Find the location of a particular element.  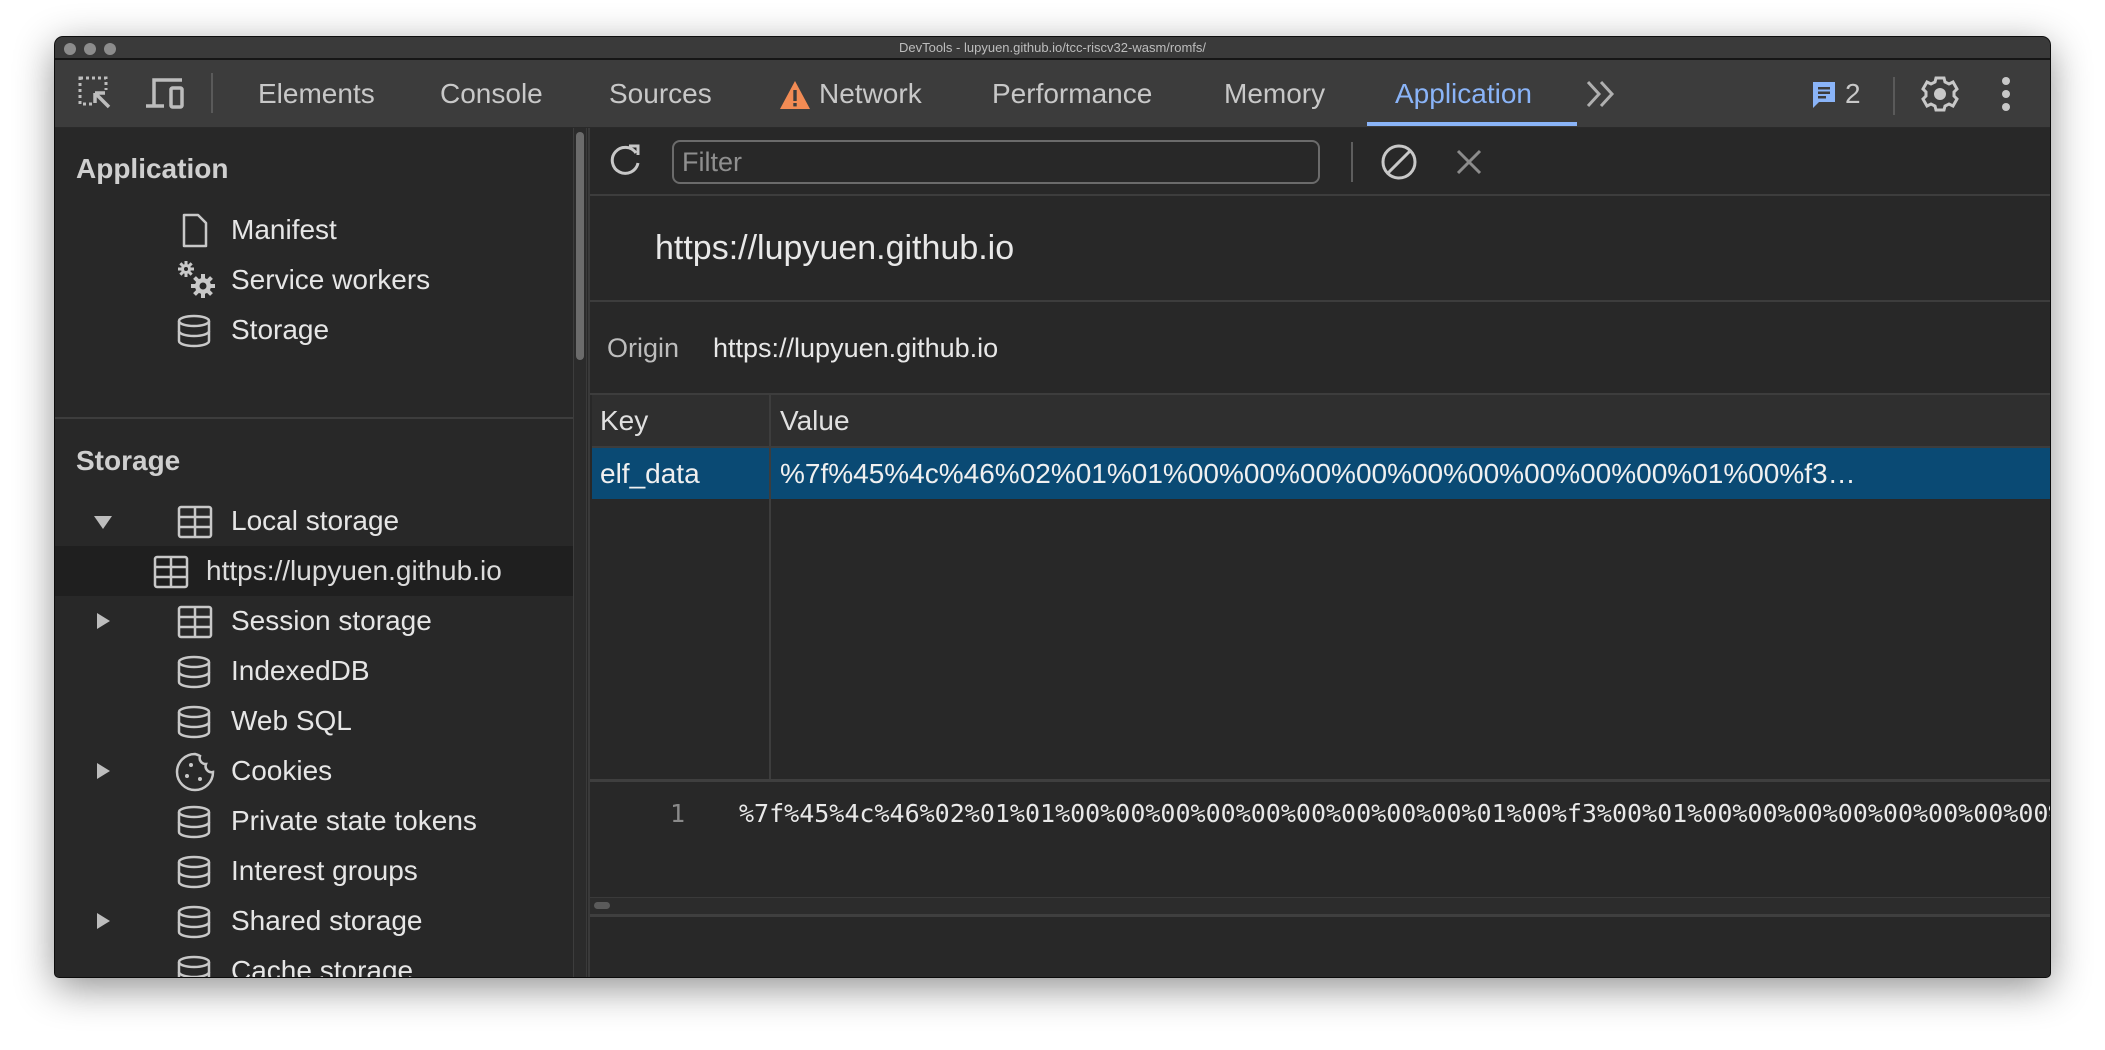

issues-icon is located at coordinates (1824, 95).